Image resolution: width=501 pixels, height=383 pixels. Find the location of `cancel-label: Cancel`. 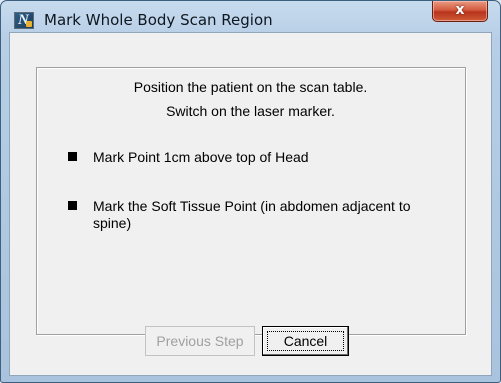

cancel-label: Cancel is located at coordinates (305, 341).